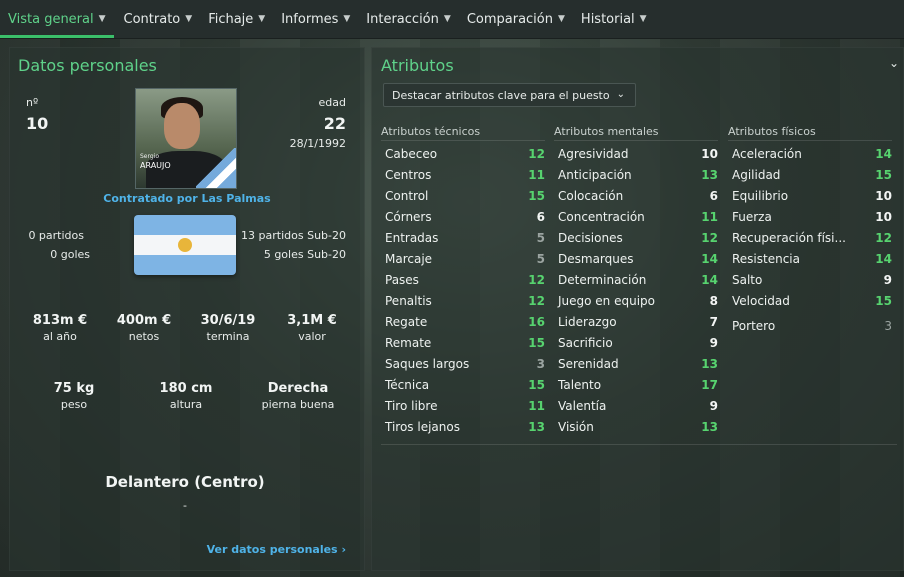  Describe the element at coordinates (636, 321) in the screenshot. I see `attribute-row: Liderazgo 7` at that location.